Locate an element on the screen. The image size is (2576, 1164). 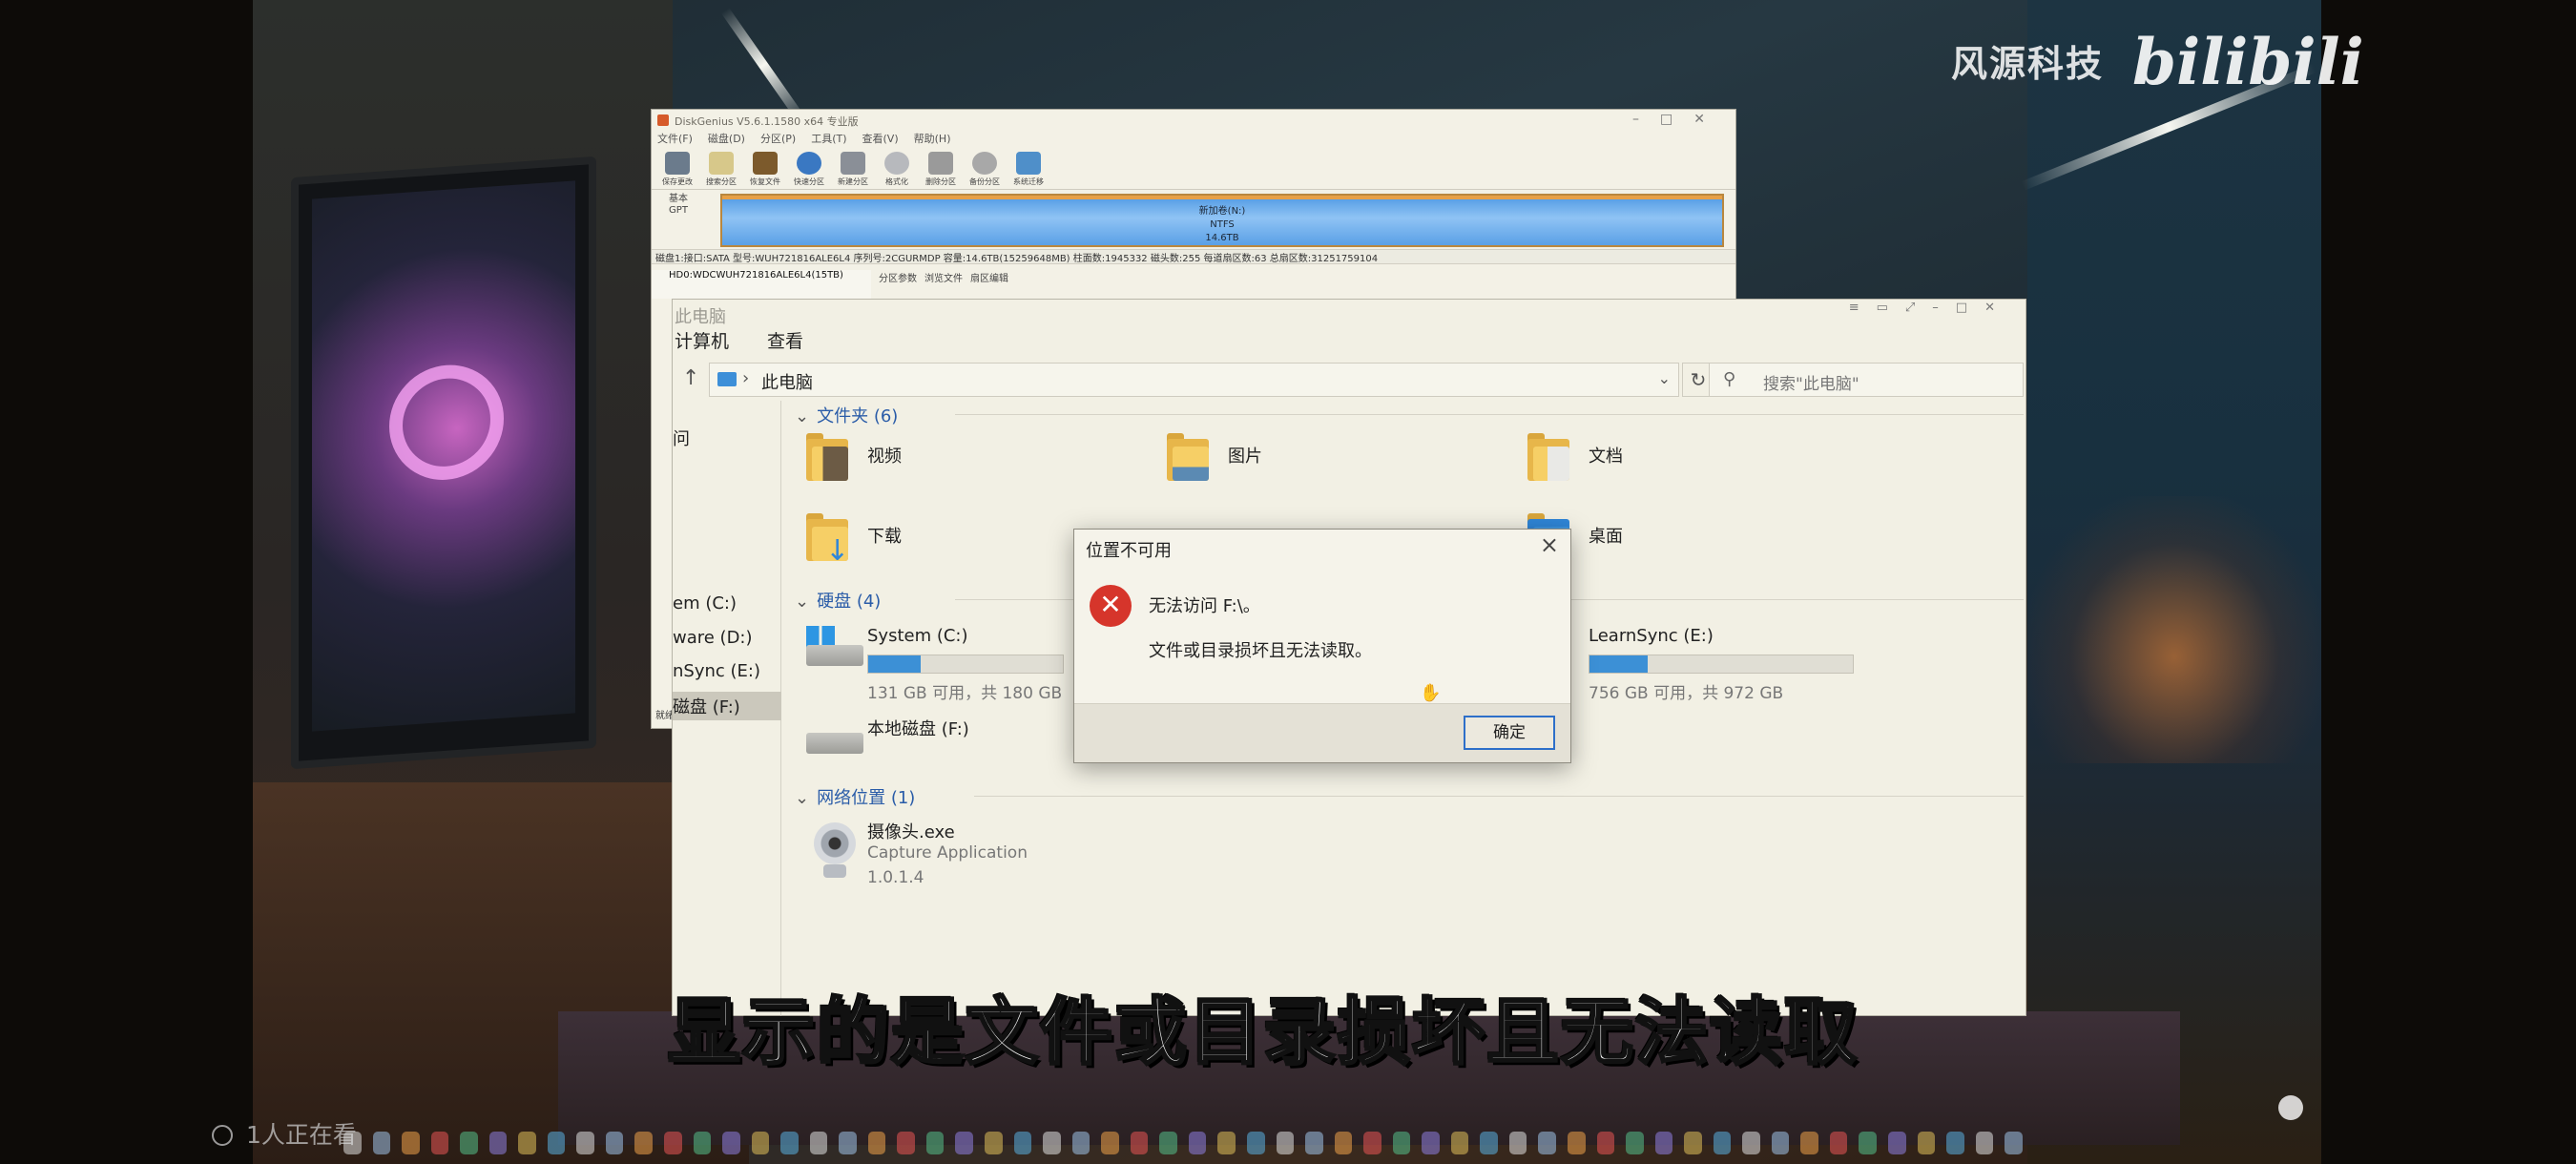
ok-button: 确定 is located at coordinates (1509, 733).